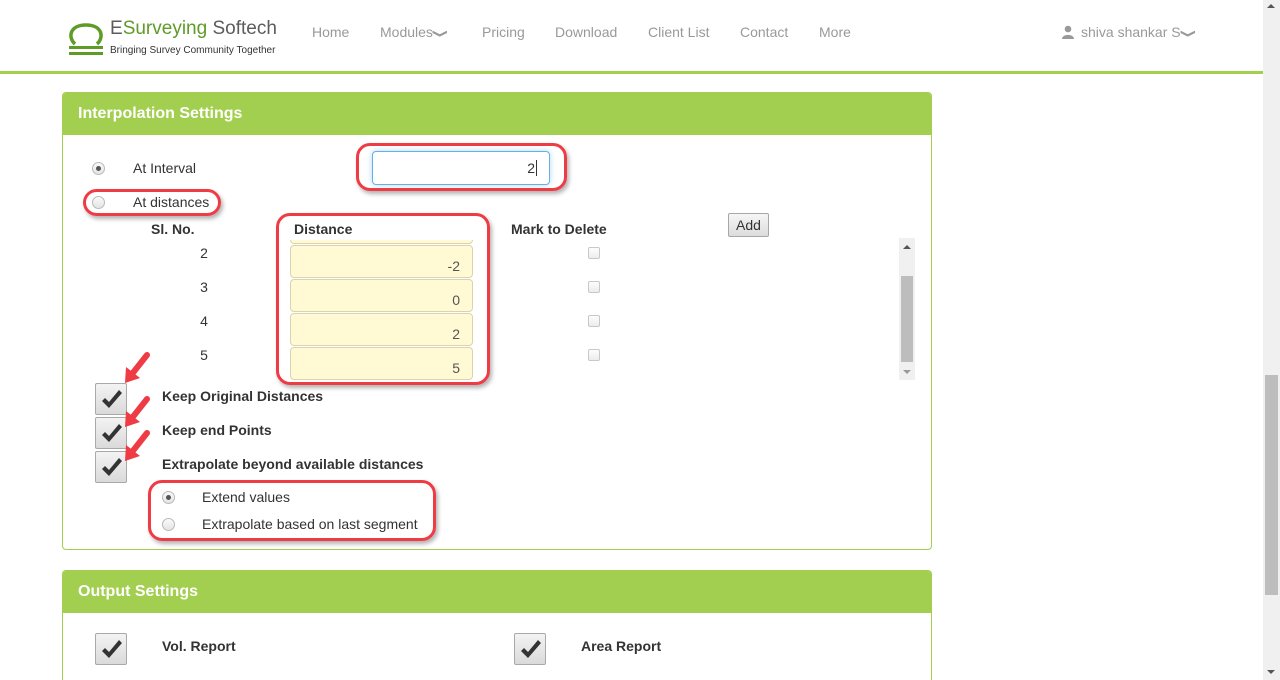  Describe the element at coordinates (86, 39) in the screenshot. I see `omega-logo-icon` at that location.